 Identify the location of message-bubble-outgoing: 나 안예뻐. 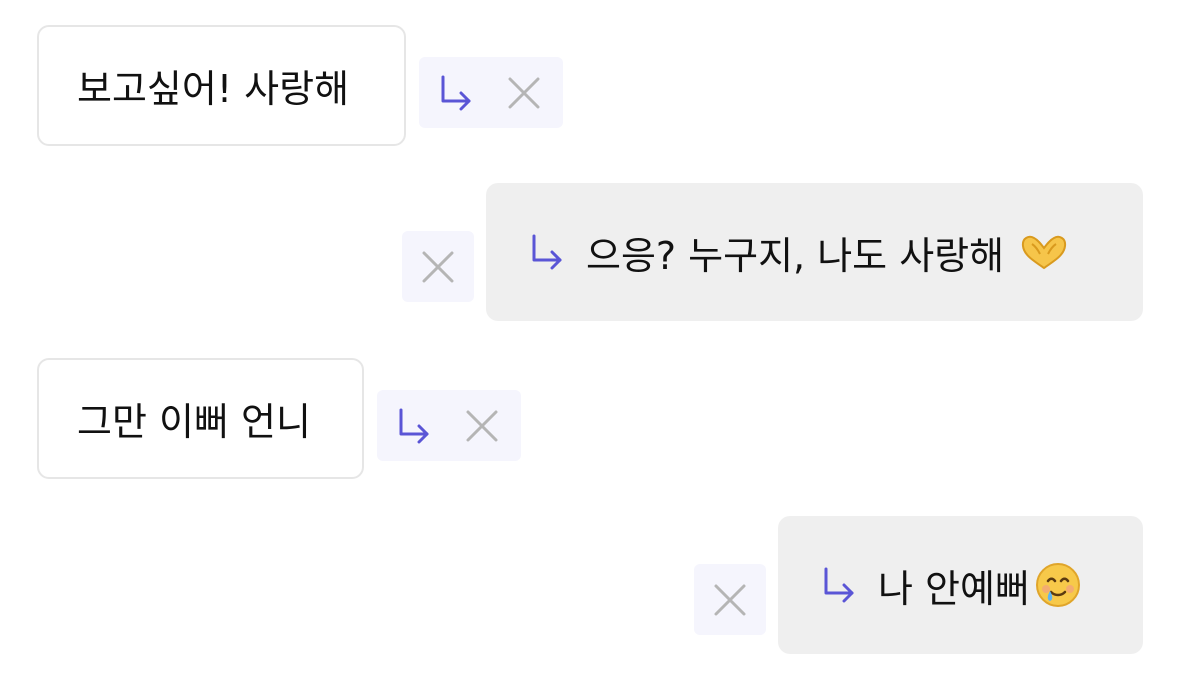
(960, 585).